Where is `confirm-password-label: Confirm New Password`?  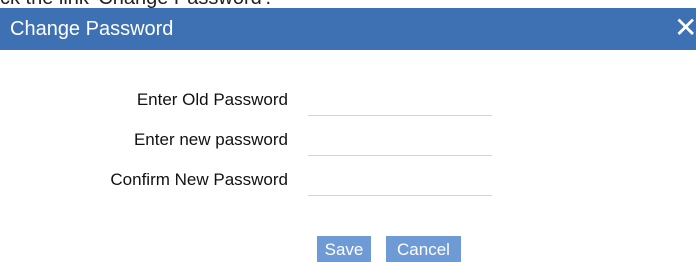 confirm-password-label: Confirm New Password is located at coordinates (199, 179).